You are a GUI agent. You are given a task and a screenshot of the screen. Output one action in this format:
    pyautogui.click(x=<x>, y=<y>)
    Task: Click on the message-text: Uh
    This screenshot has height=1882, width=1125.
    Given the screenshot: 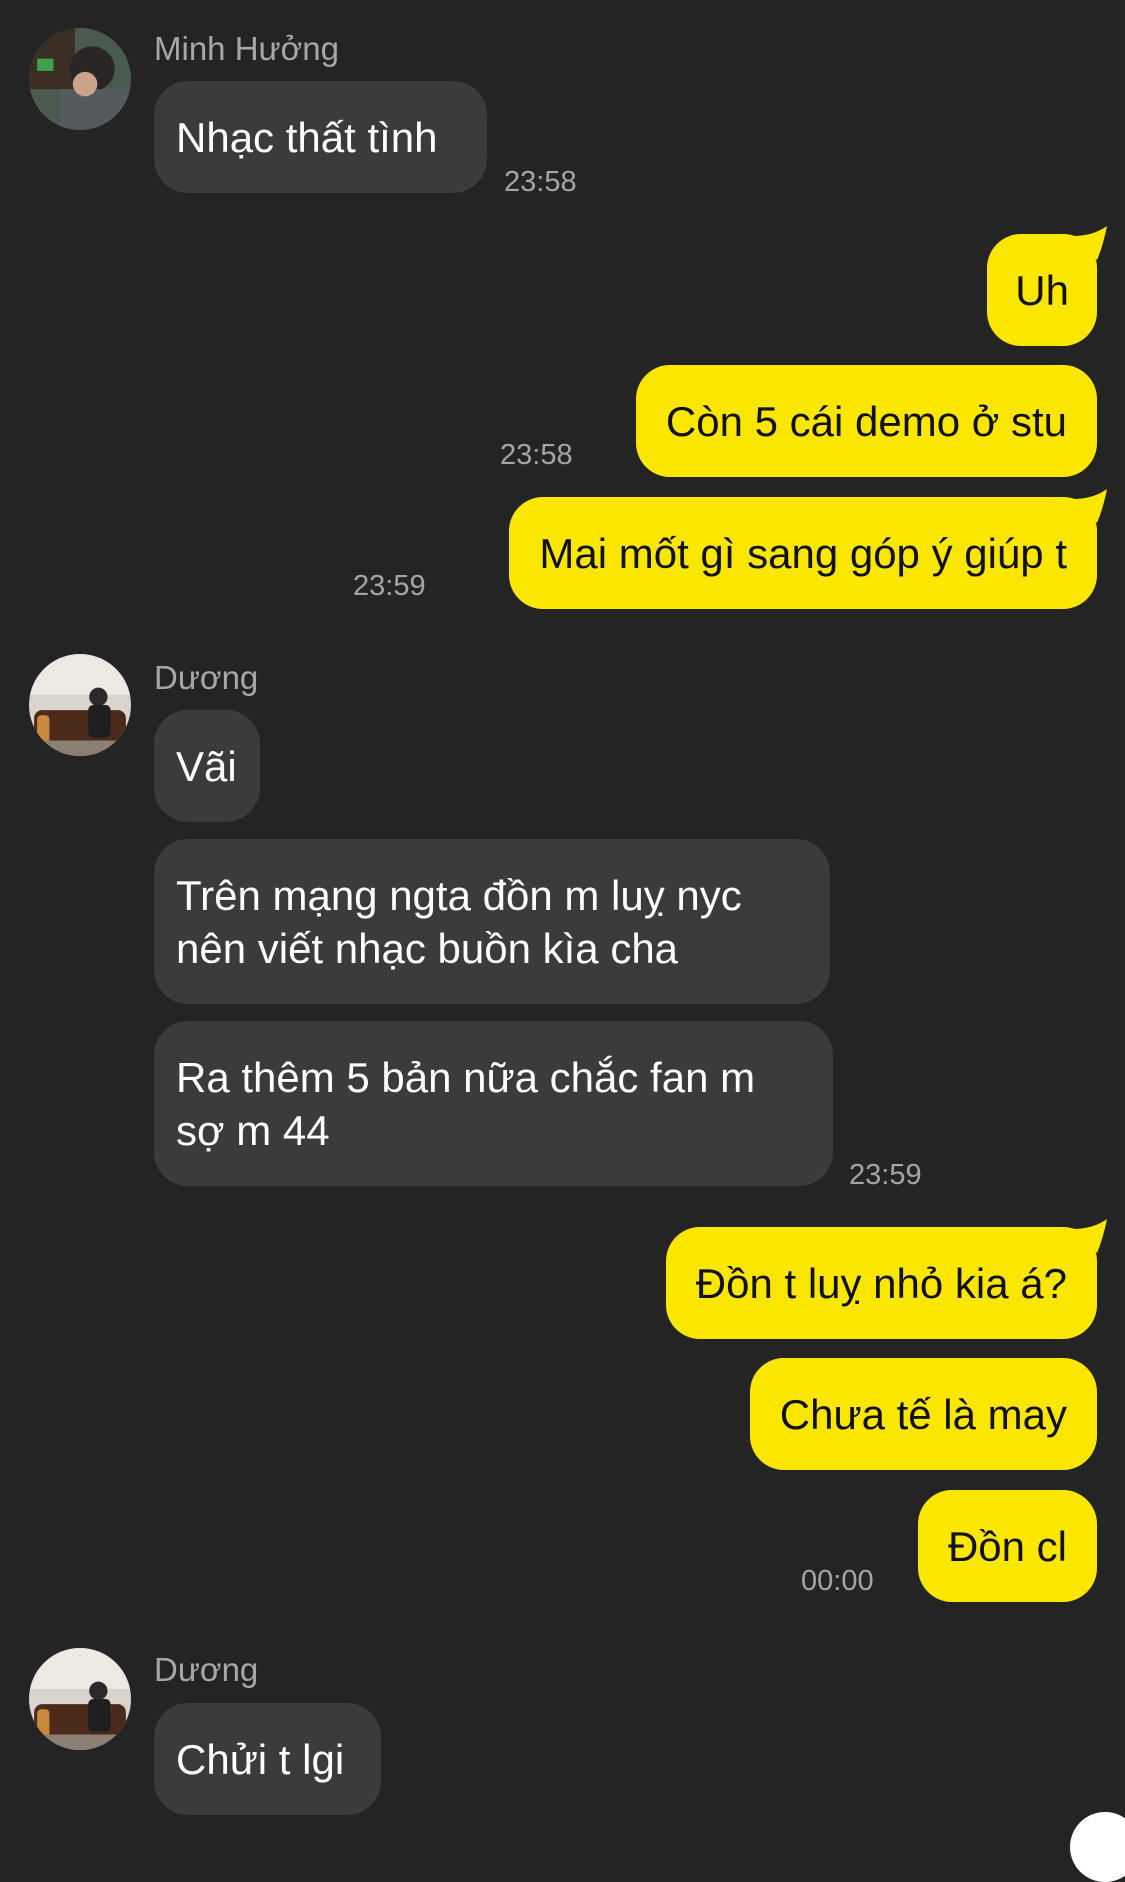 What is the action you would take?
    pyautogui.click(x=1042, y=290)
    